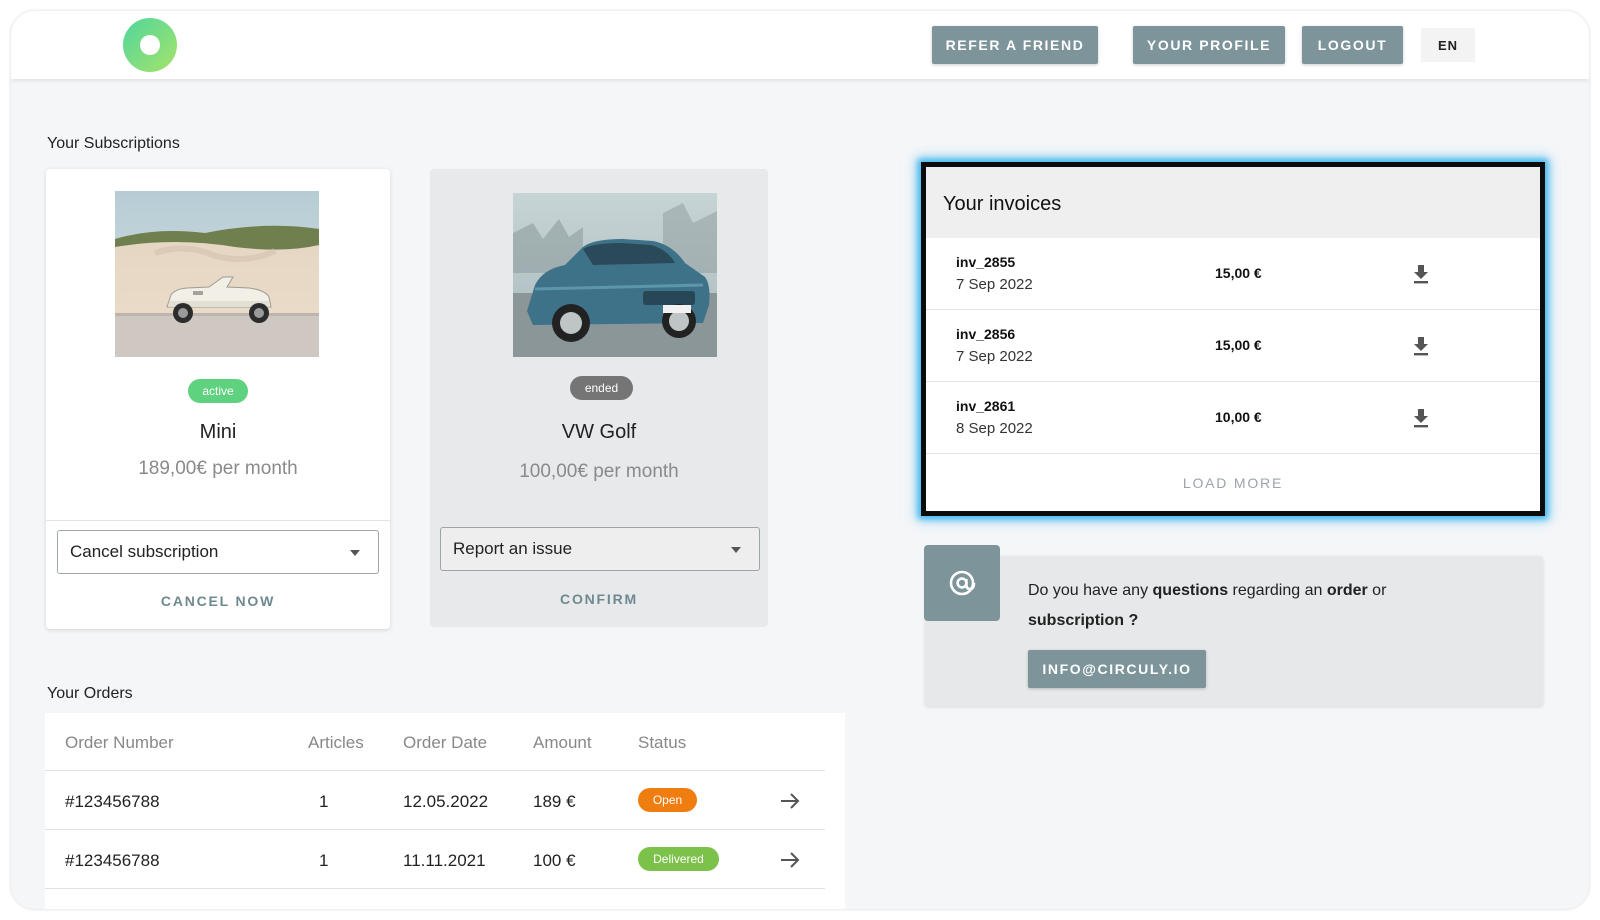 The image size is (1600, 920). What do you see at coordinates (1238, 417) in the screenshot?
I see `invoice-amount: 10,00 €` at bounding box center [1238, 417].